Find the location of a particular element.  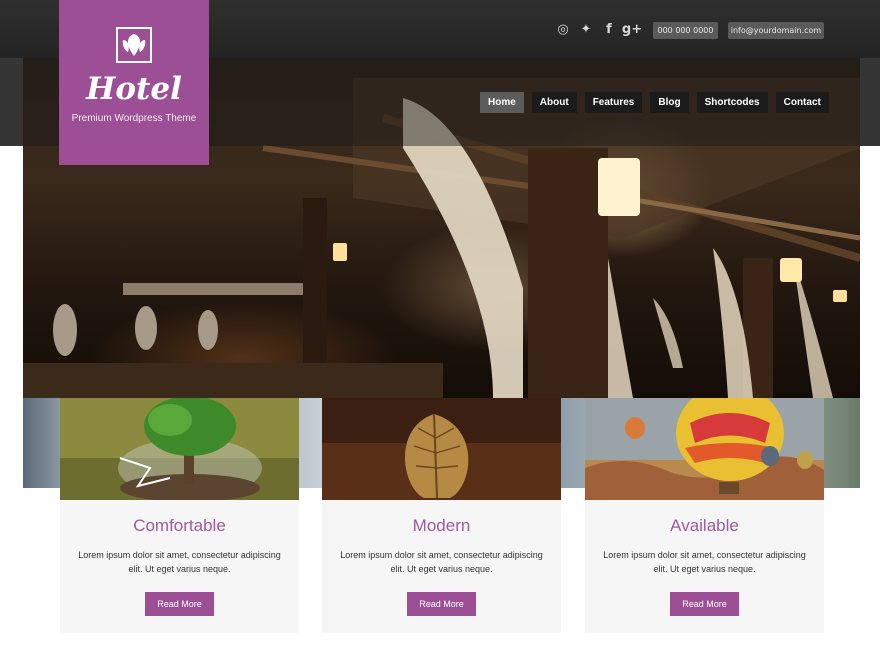

email-badge: info@yourdomain.com is located at coordinates (776, 30).